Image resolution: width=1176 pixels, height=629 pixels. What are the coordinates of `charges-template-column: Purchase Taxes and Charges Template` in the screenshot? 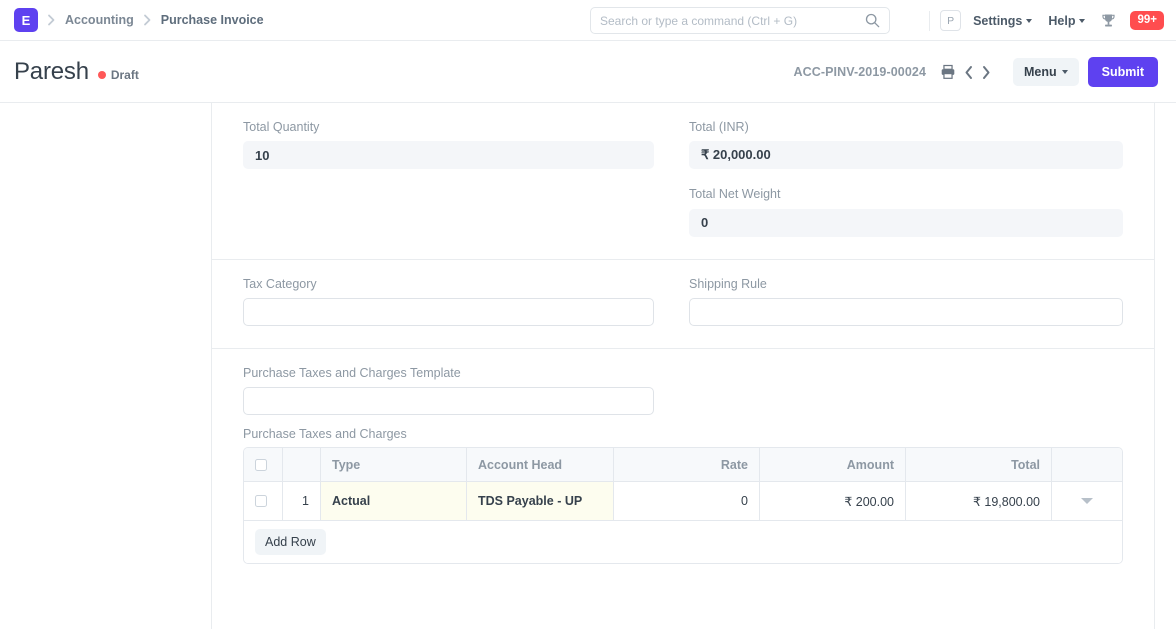 It's located at (463, 390).